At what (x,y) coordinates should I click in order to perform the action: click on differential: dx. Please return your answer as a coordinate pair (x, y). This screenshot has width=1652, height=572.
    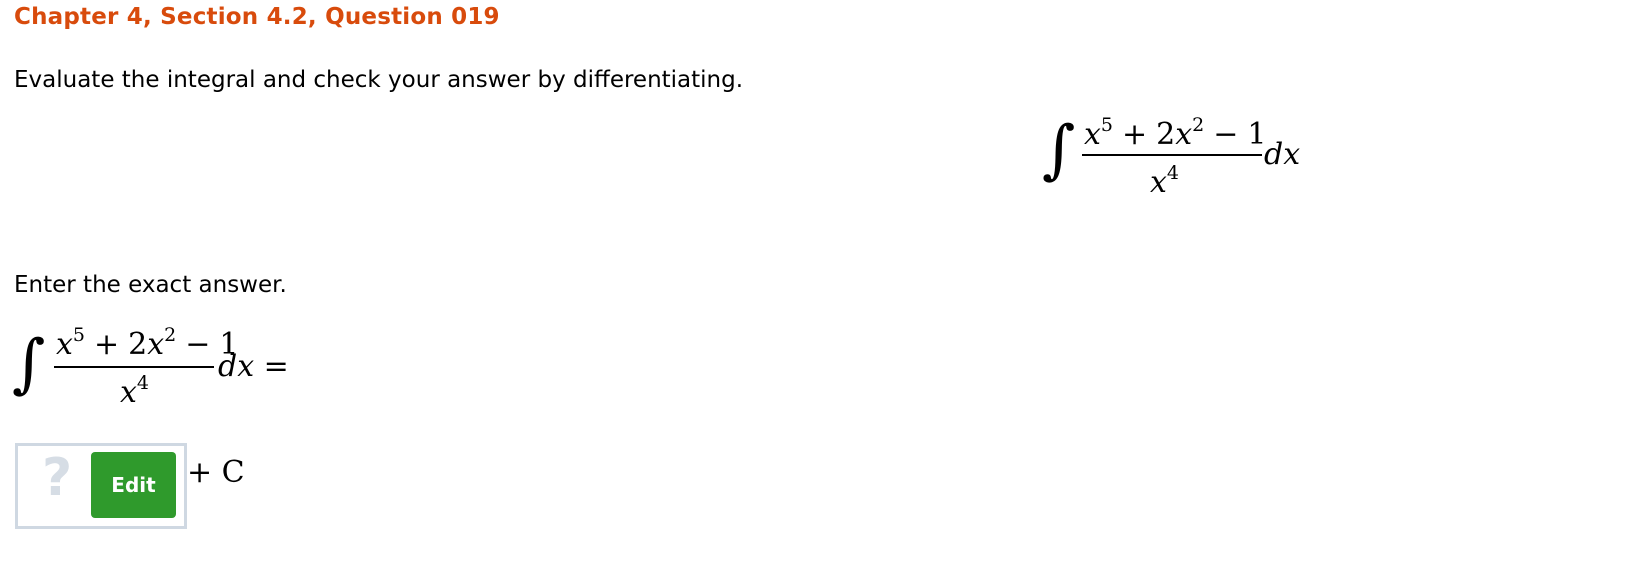
    Looking at the image, I should click on (1282, 154).